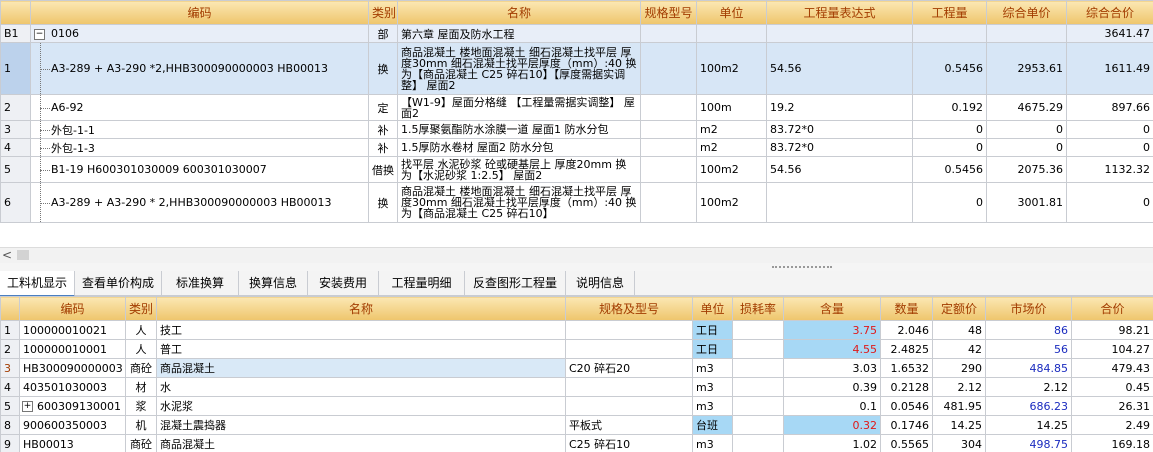 This screenshot has height=452, width=1153. Describe the element at coordinates (906, 308) in the screenshot. I see `col-header-qty: 数量` at that location.